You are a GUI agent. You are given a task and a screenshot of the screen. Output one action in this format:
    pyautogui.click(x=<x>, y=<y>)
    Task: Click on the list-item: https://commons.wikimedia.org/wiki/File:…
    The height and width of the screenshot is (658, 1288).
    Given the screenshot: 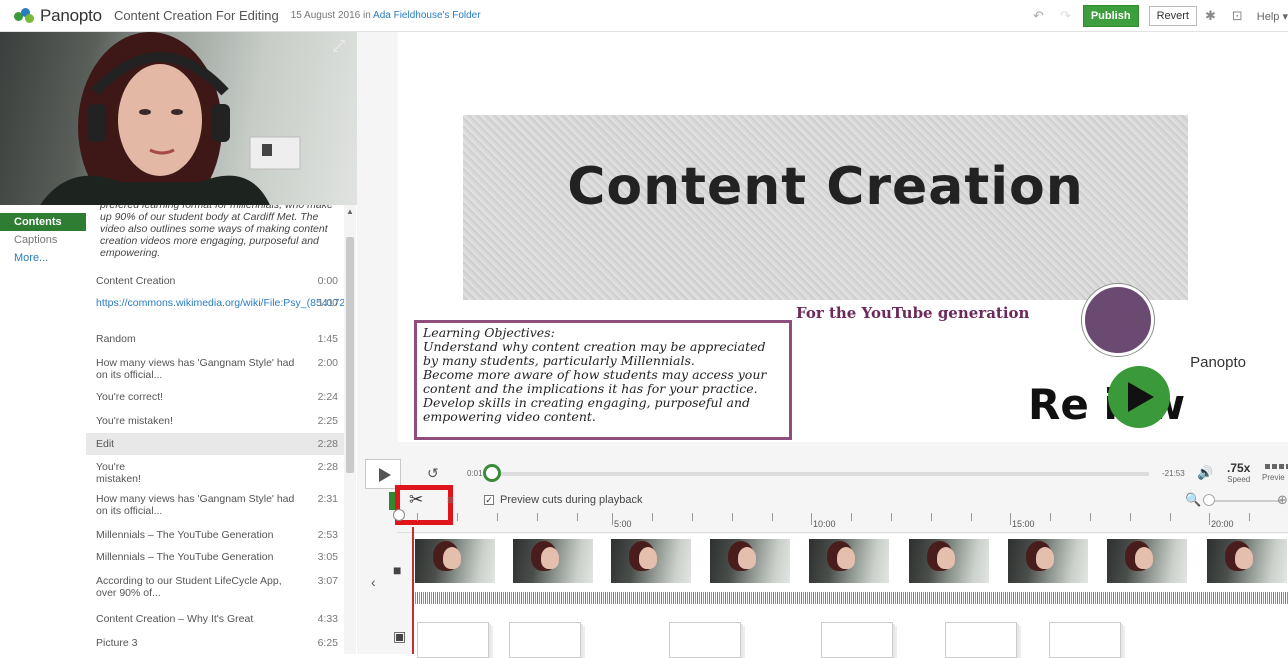 What is the action you would take?
    pyautogui.click(x=215, y=311)
    